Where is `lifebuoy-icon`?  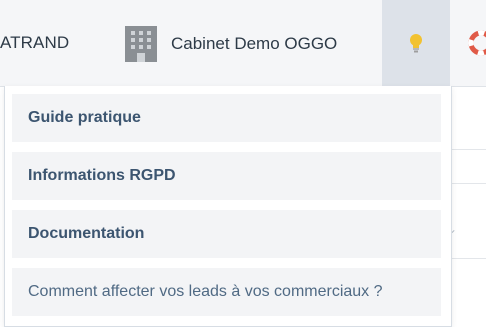
lifebuoy-icon is located at coordinates (477, 43).